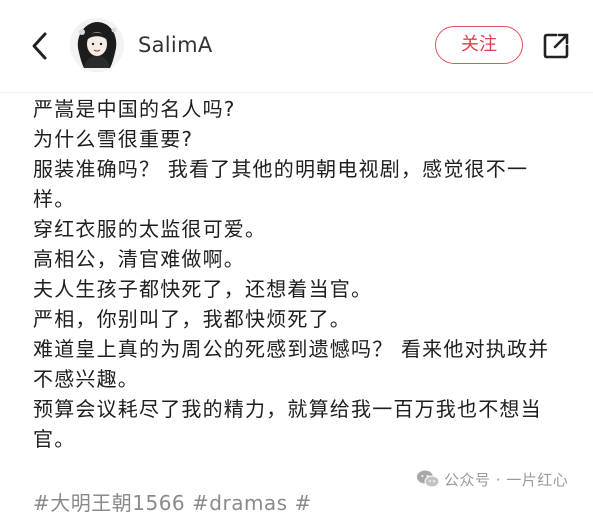 The width and height of the screenshot is (593, 518). Describe the element at coordinates (192, 319) in the screenshot. I see `post-line: 严相，你别叫了，我都快烦死了。` at that location.